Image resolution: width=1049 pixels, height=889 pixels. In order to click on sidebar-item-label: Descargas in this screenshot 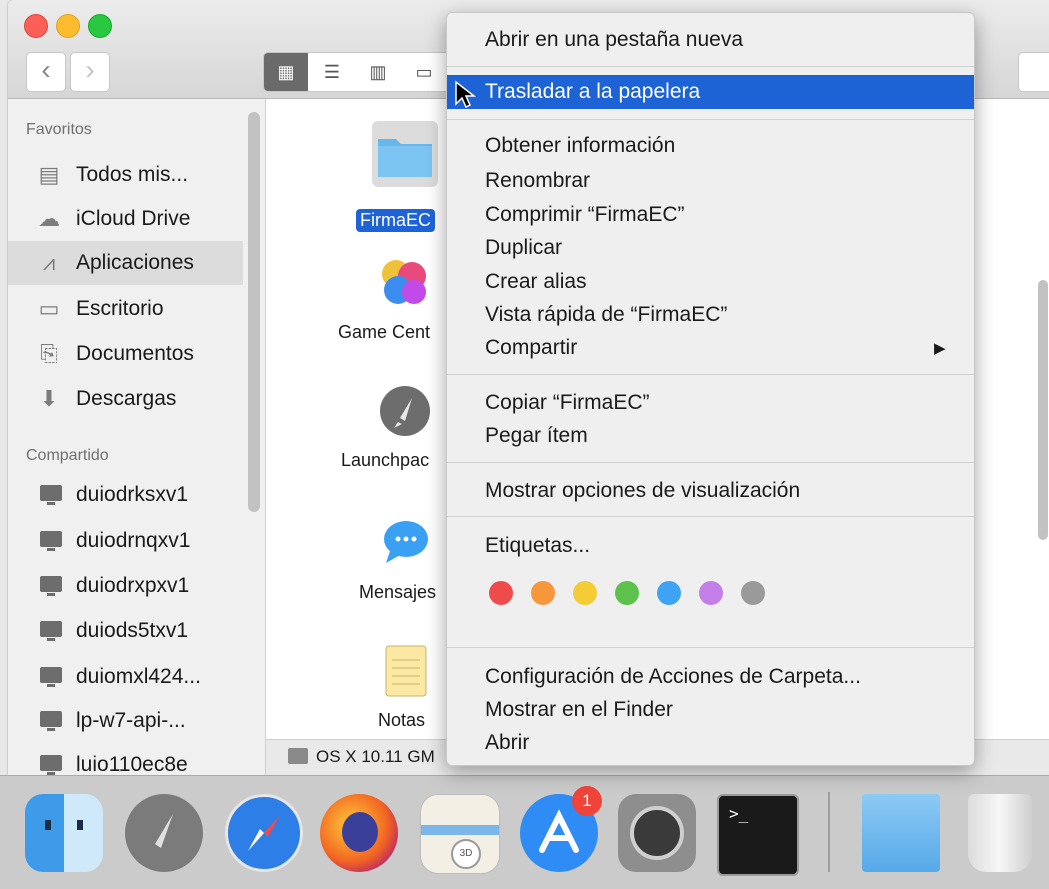, I will do `click(126, 398)`.